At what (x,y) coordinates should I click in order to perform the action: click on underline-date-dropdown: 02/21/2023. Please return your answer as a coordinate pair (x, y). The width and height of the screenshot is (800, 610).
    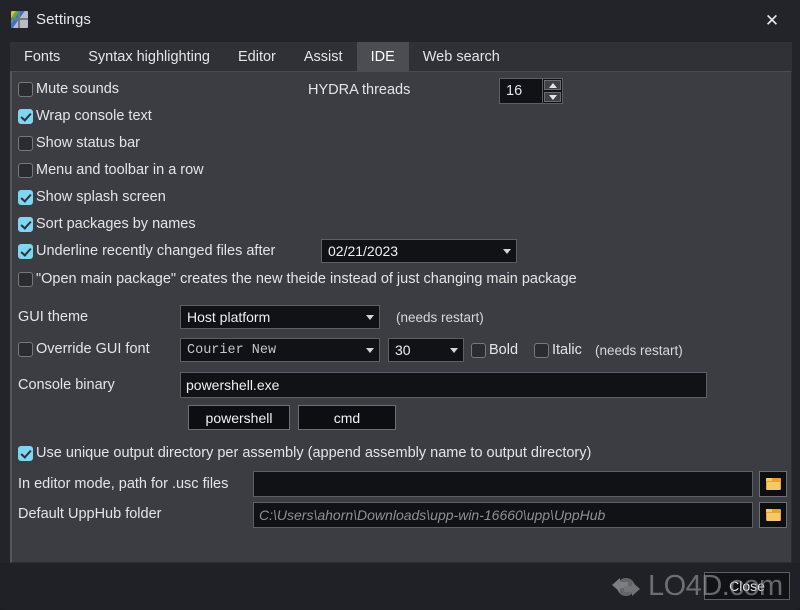
    Looking at the image, I should click on (419, 251).